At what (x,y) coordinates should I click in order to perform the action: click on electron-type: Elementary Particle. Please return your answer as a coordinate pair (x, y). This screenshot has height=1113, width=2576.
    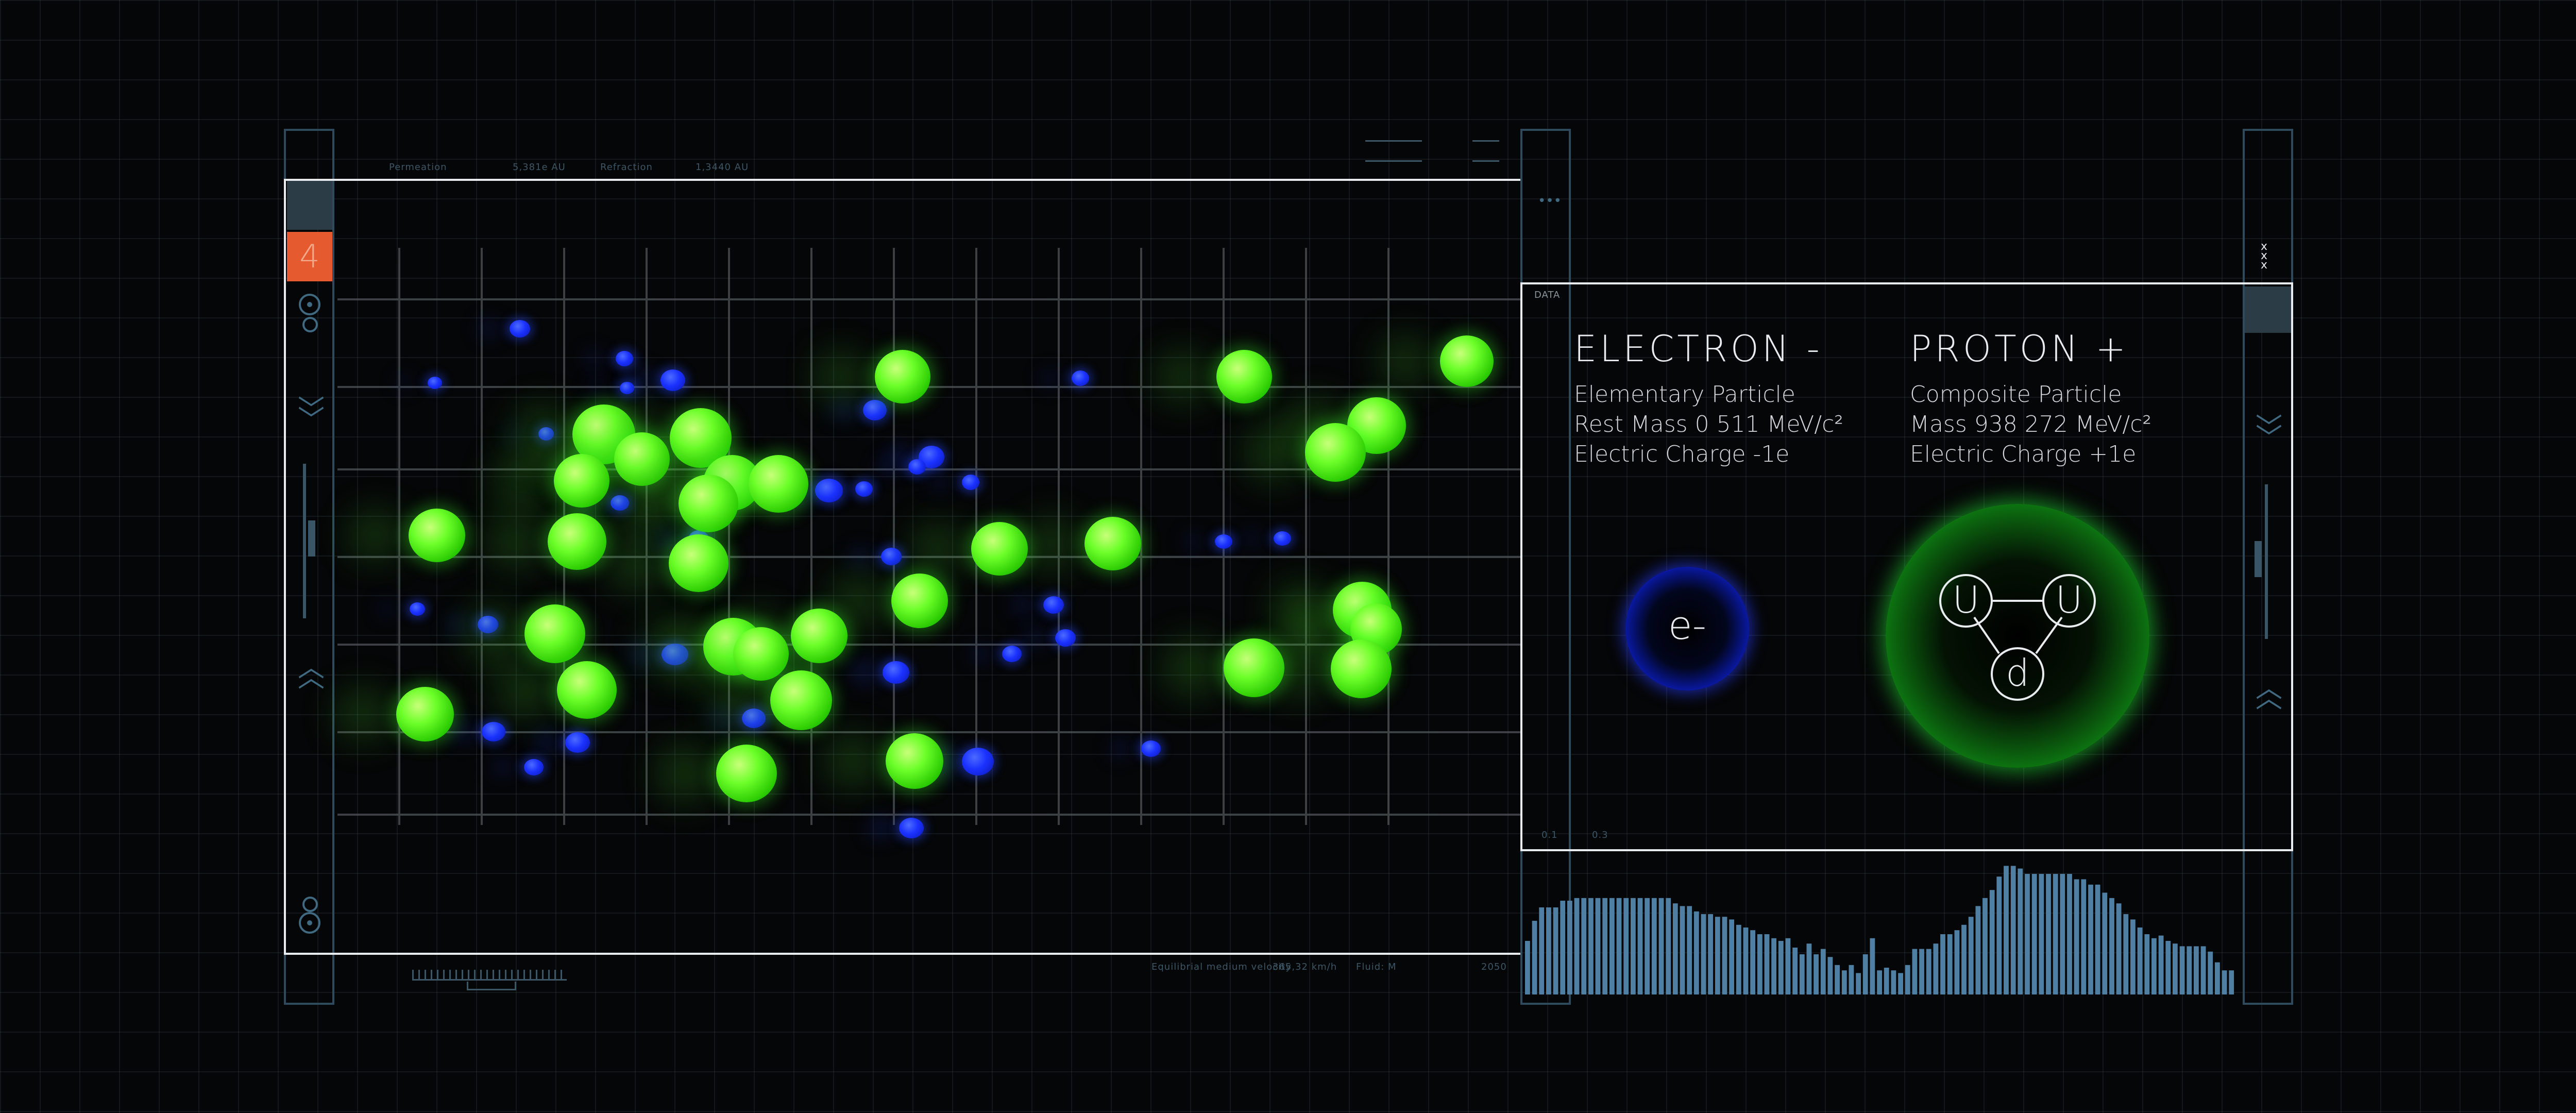
    Looking at the image, I should click on (1684, 394).